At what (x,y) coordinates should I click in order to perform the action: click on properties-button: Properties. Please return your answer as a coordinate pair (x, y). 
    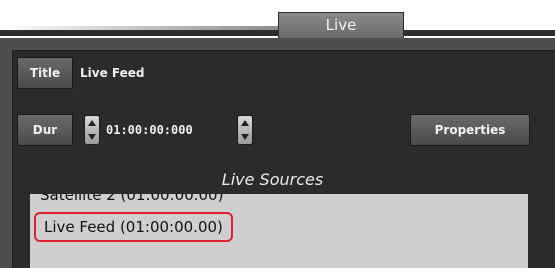
    Looking at the image, I should click on (470, 130).